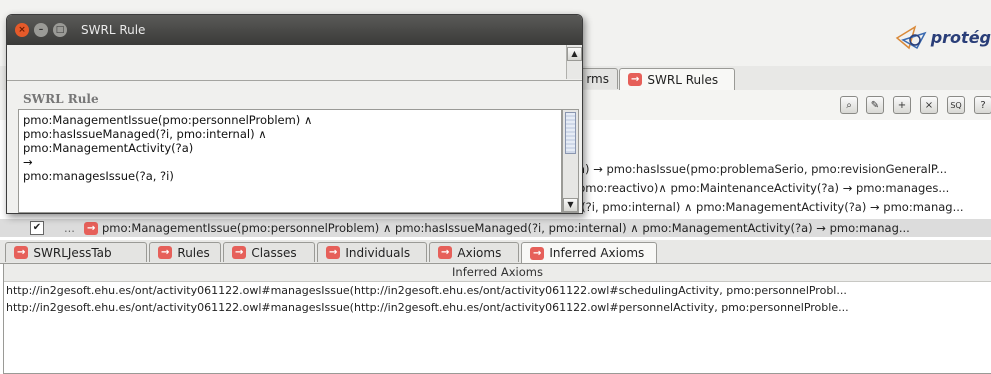  What do you see at coordinates (113, 30) in the screenshot?
I see `dialog-title: SWRL Rule` at bounding box center [113, 30].